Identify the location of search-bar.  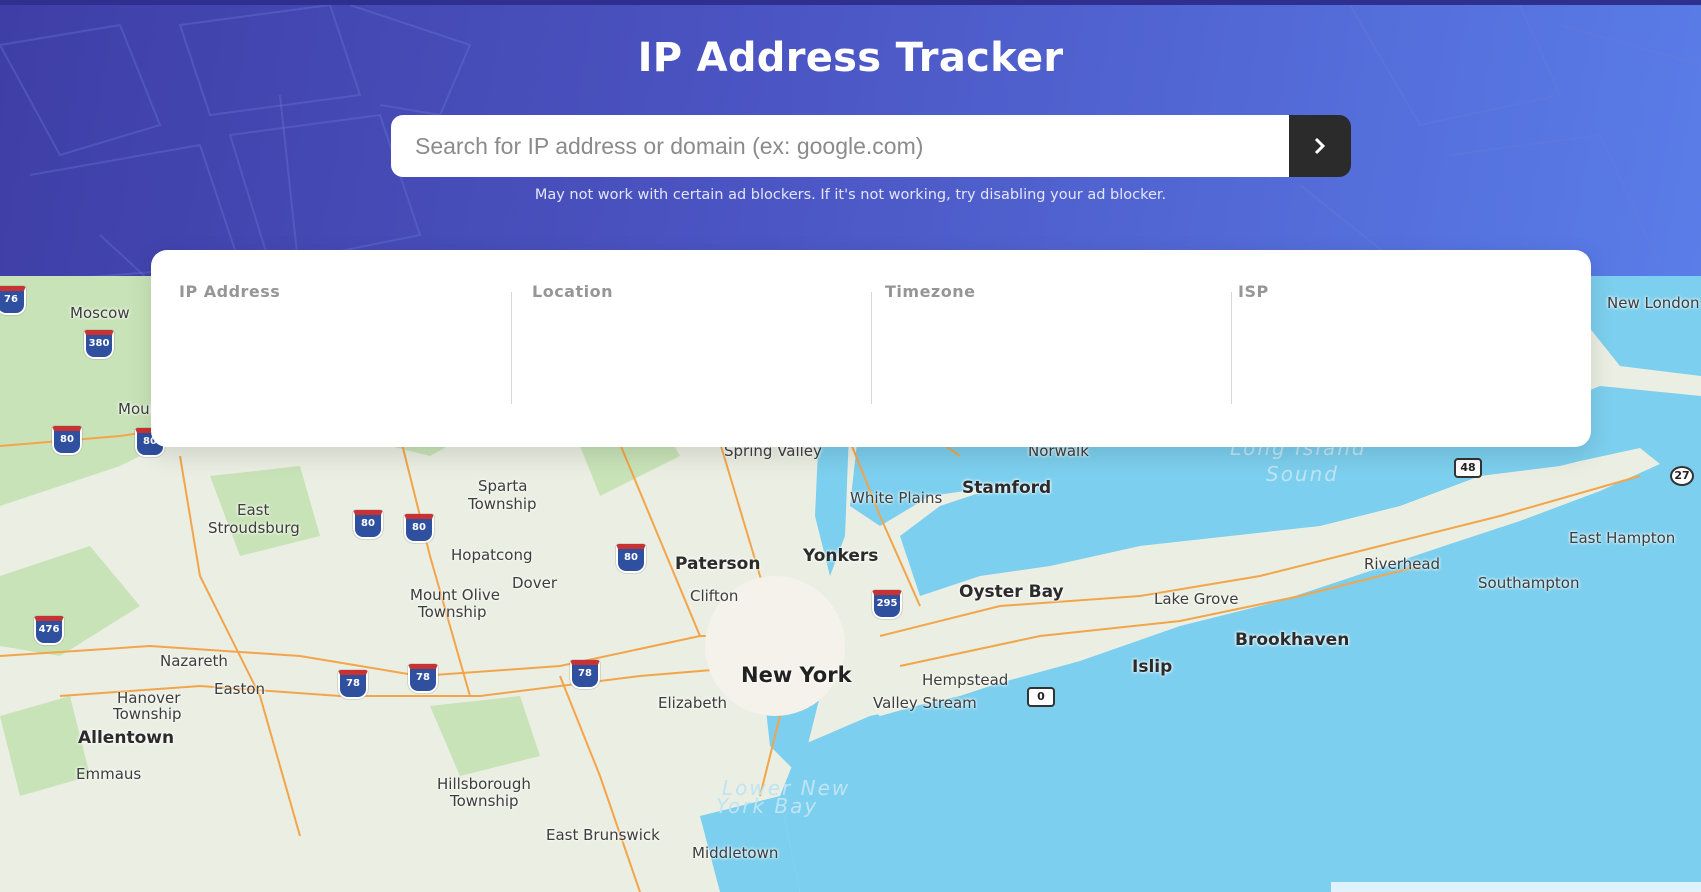
(871, 146).